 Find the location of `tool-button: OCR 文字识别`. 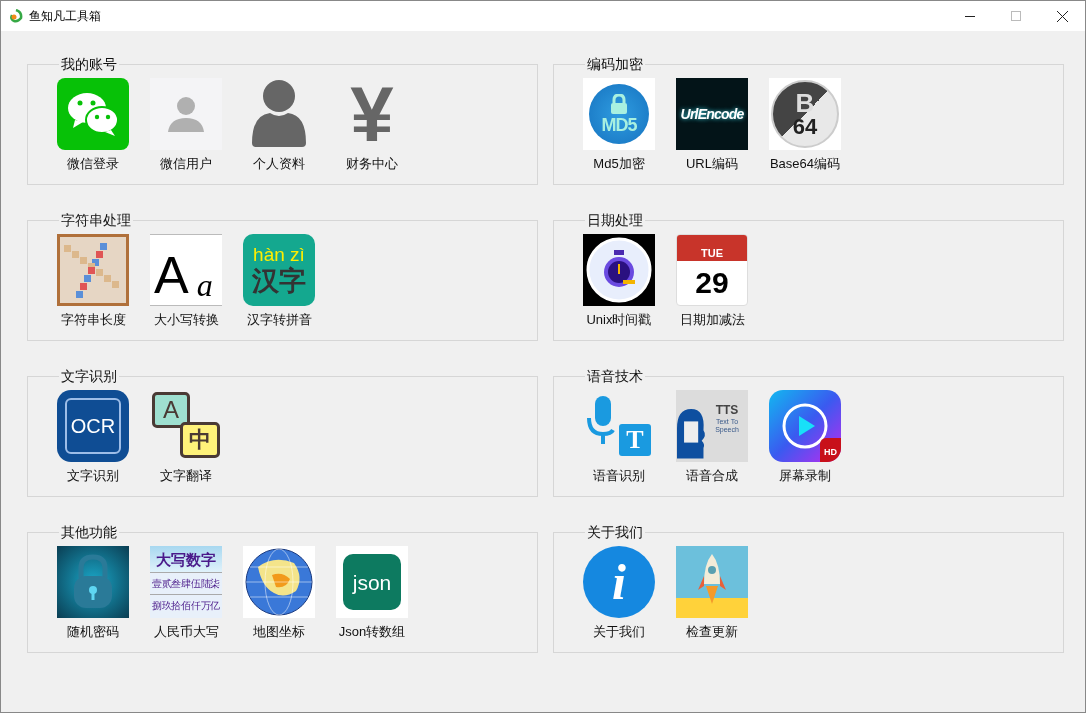

tool-button: OCR 文字识别 is located at coordinates (93, 438).